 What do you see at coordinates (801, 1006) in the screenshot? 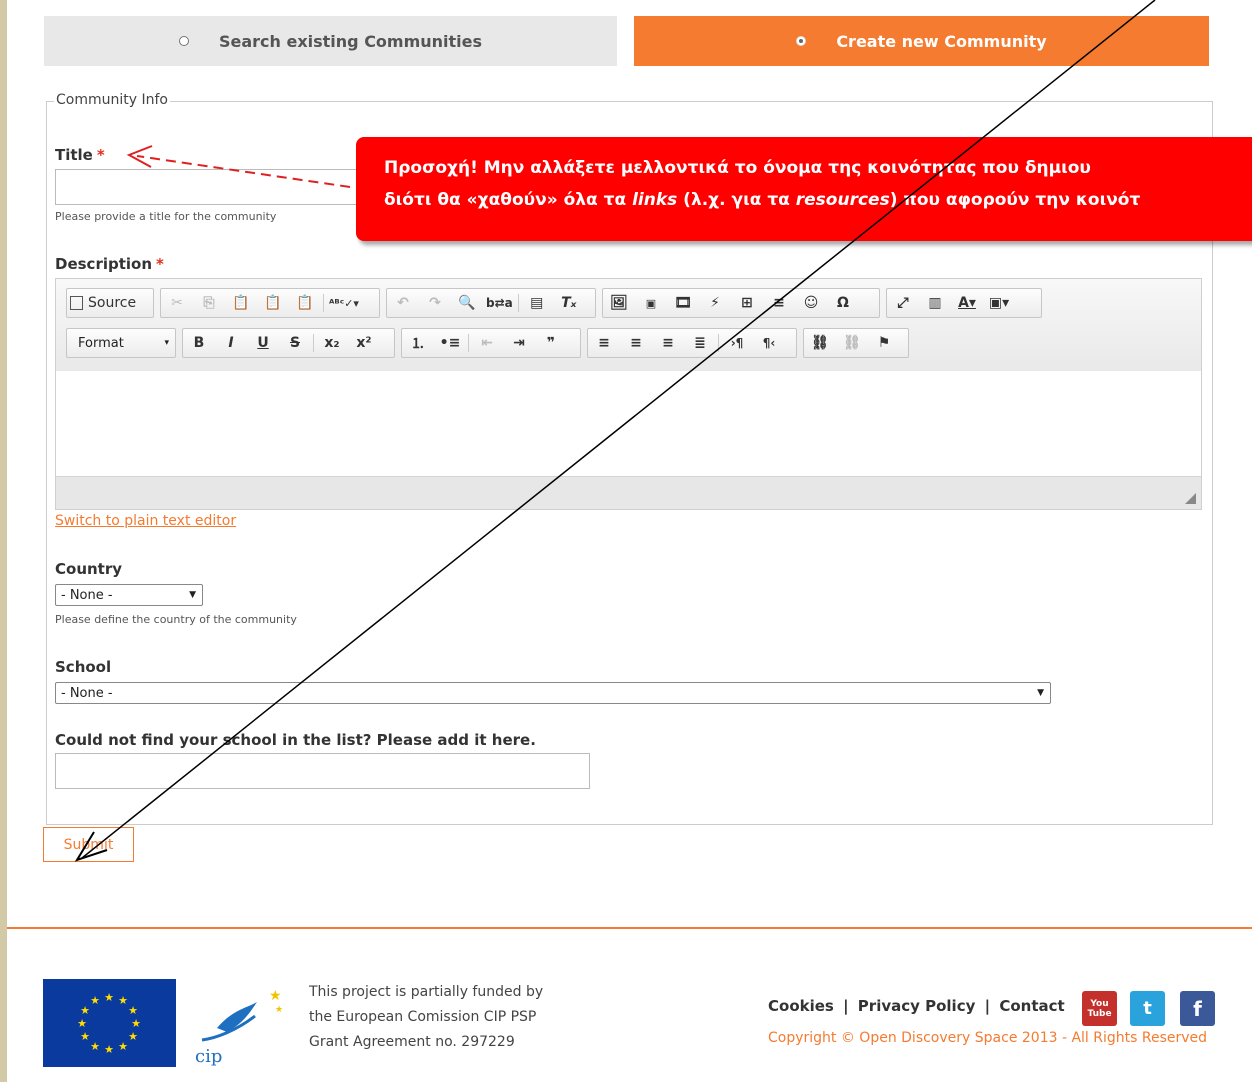
I see `cookies-link: Cookies` at bounding box center [801, 1006].